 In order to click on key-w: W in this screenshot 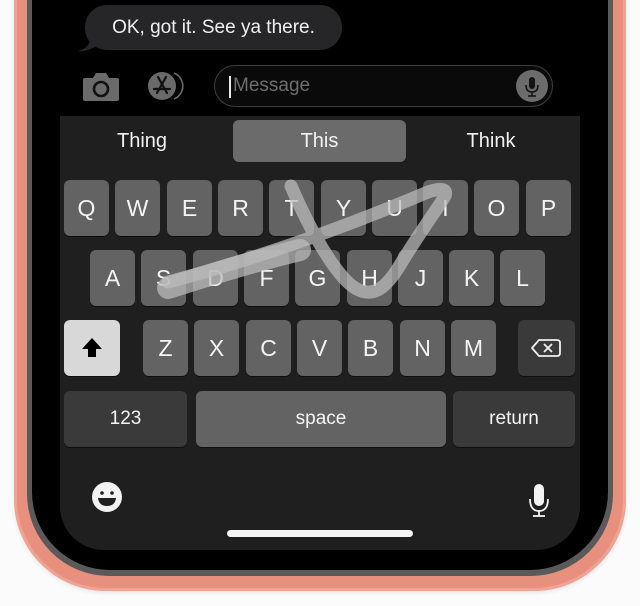, I will do `click(137, 208)`.